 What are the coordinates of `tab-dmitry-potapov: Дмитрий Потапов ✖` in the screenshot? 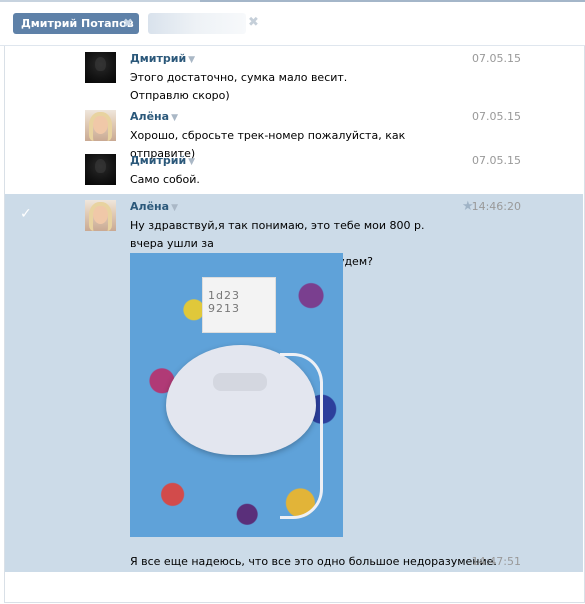 It's located at (76, 23).